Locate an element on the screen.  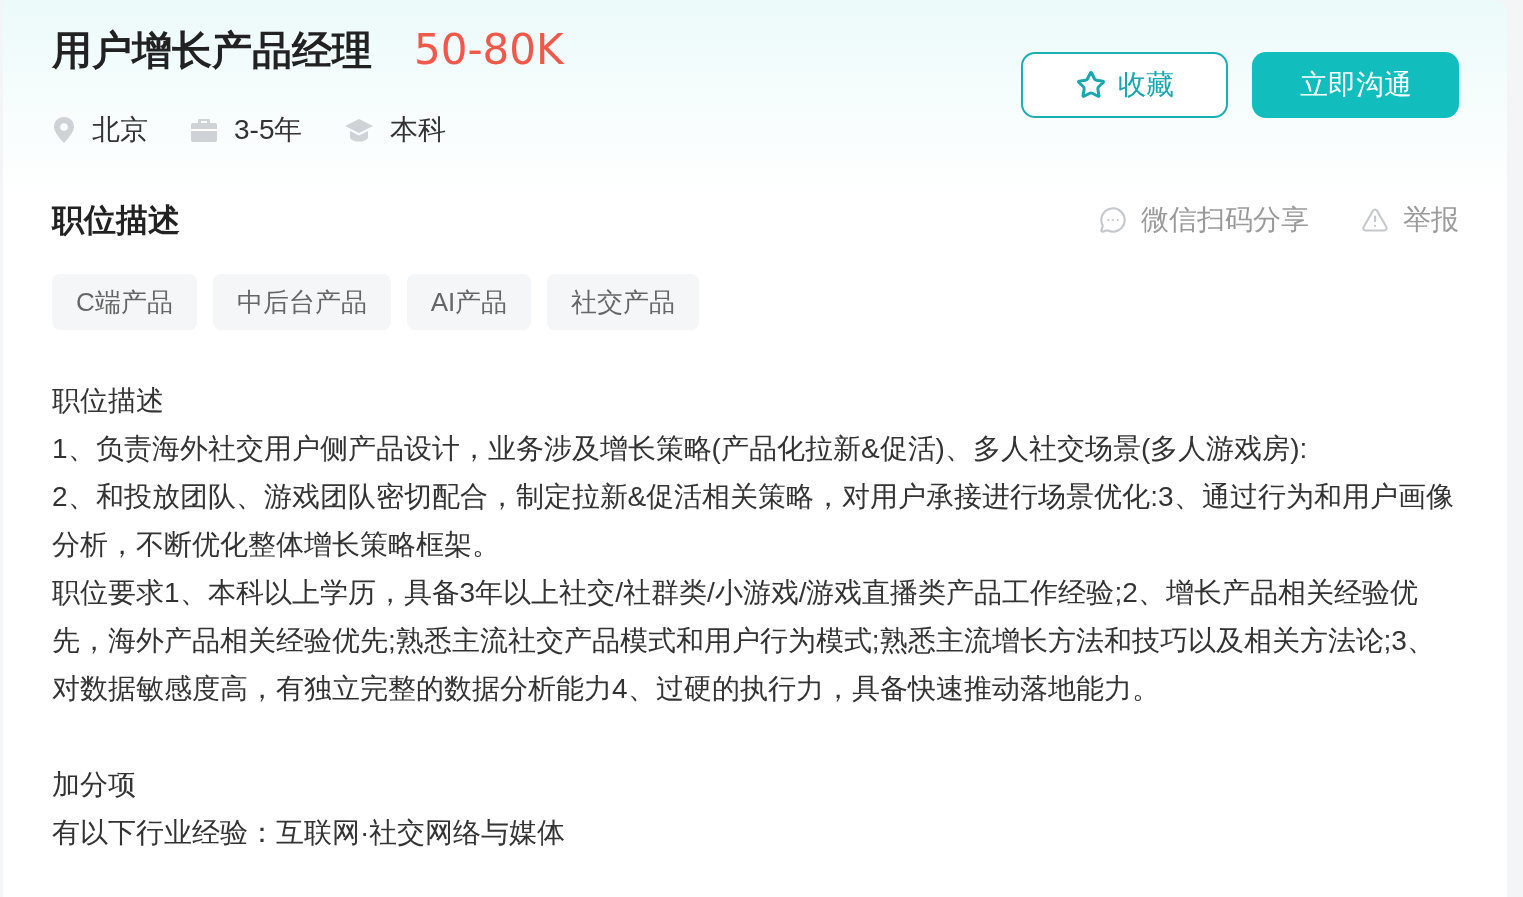
job-requirement: 3-5年 is located at coordinates (268, 130).